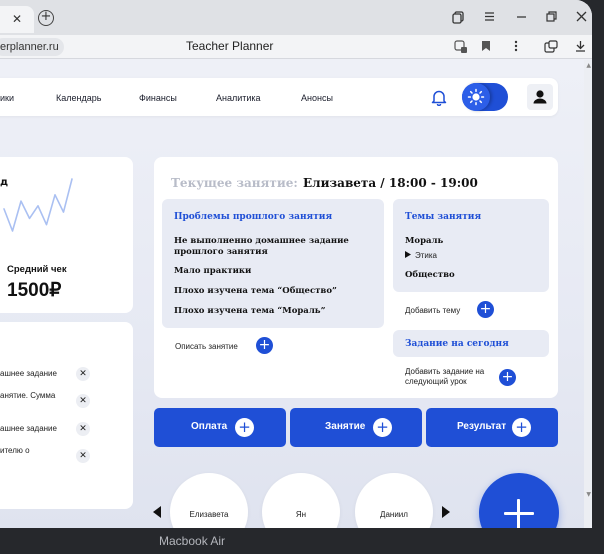 The image size is (604, 554). Describe the element at coordinates (588, 65) in the screenshot. I see `scroll-up-icon: ▲` at that location.